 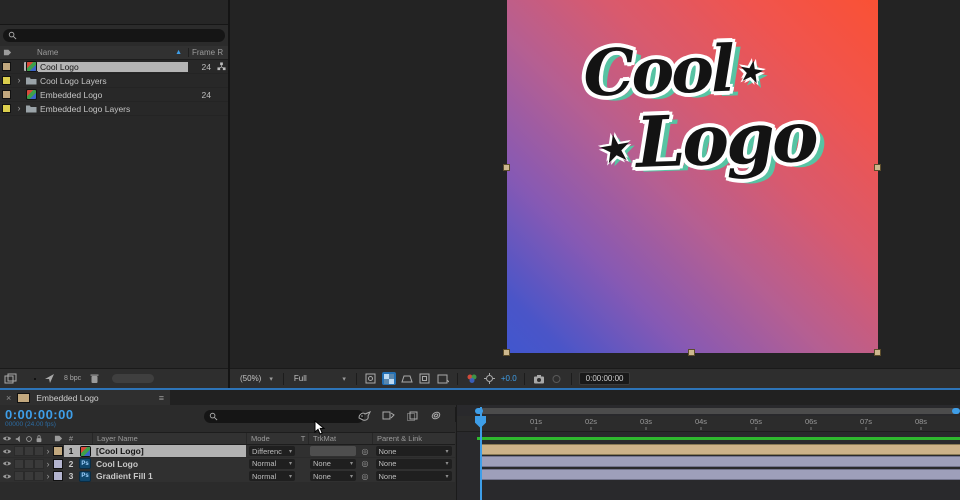 I want to click on timeline-layer-row: › 3 Ps Gradient Fill 1 Normal ▾ None ▾ ◎ None ▾, so click(x=227, y=476).